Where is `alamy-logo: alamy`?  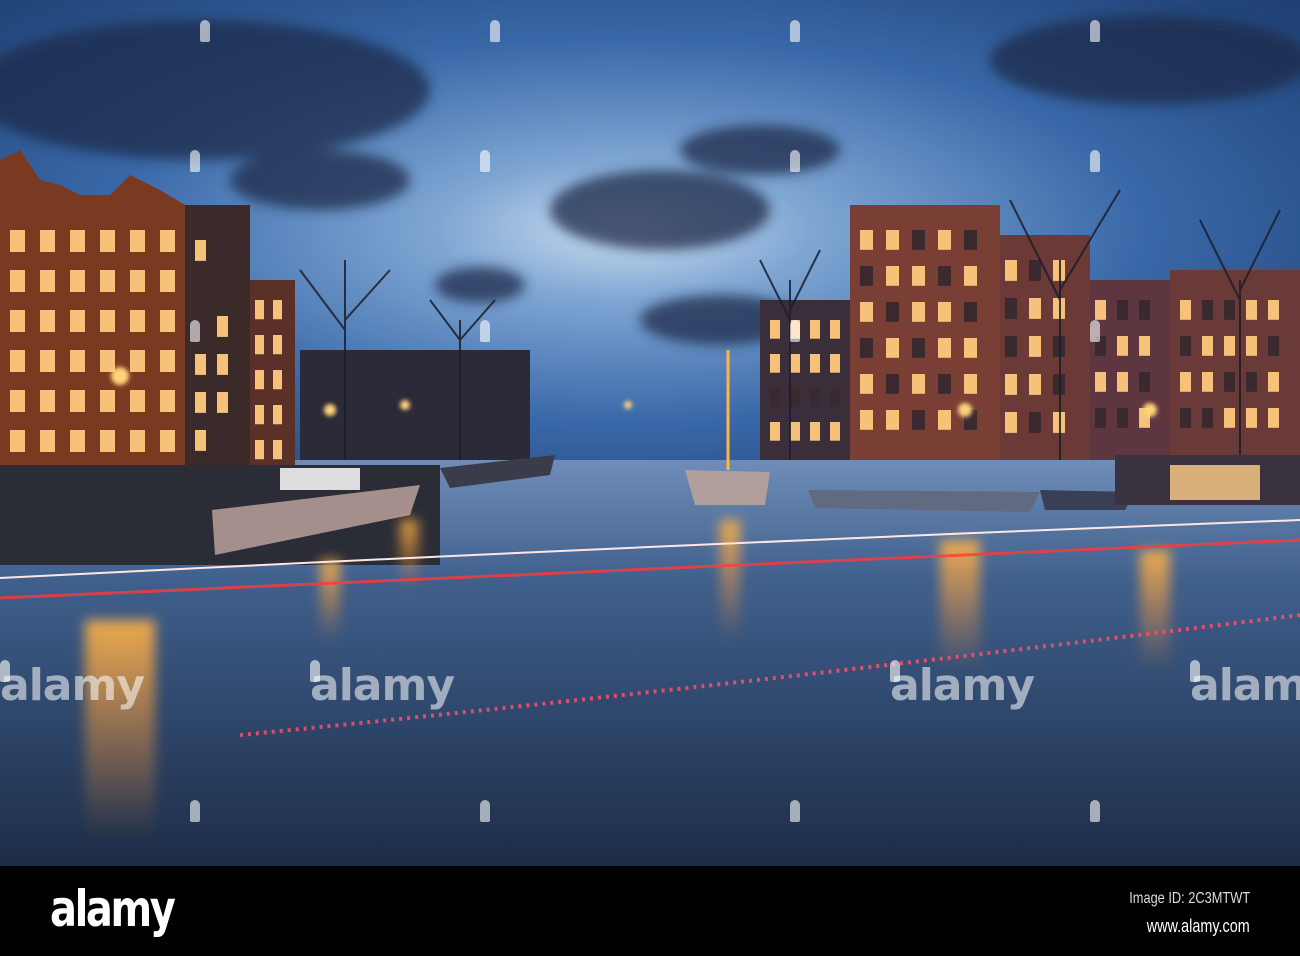 alamy-logo: alamy is located at coordinates (113, 909).